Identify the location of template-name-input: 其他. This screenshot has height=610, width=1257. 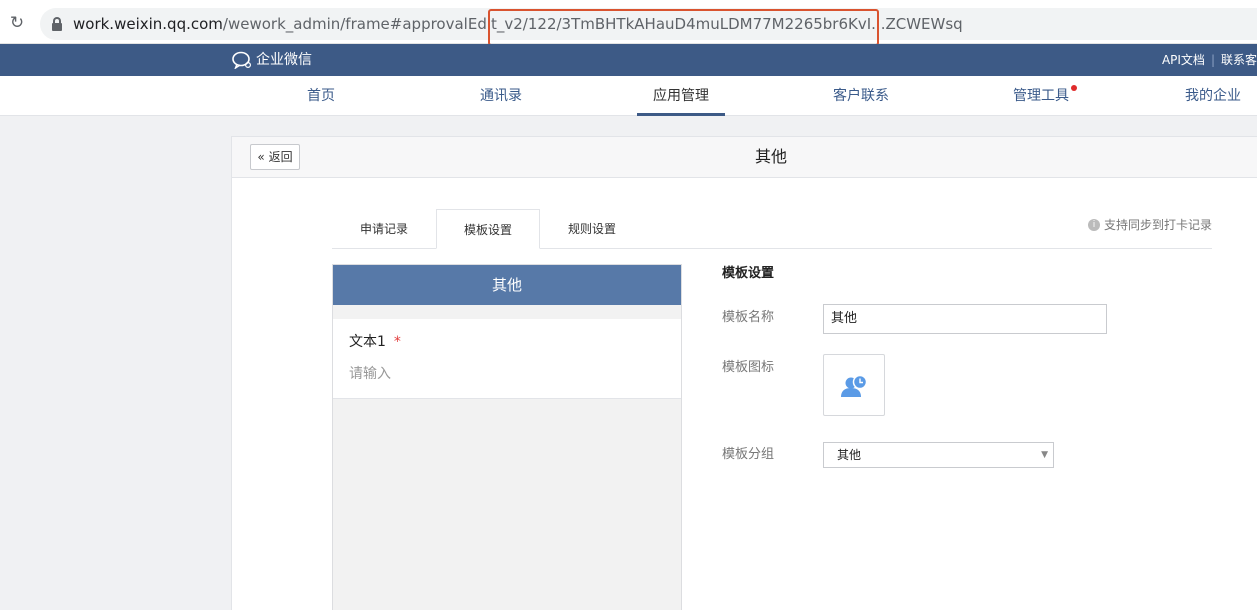
(965, 319).